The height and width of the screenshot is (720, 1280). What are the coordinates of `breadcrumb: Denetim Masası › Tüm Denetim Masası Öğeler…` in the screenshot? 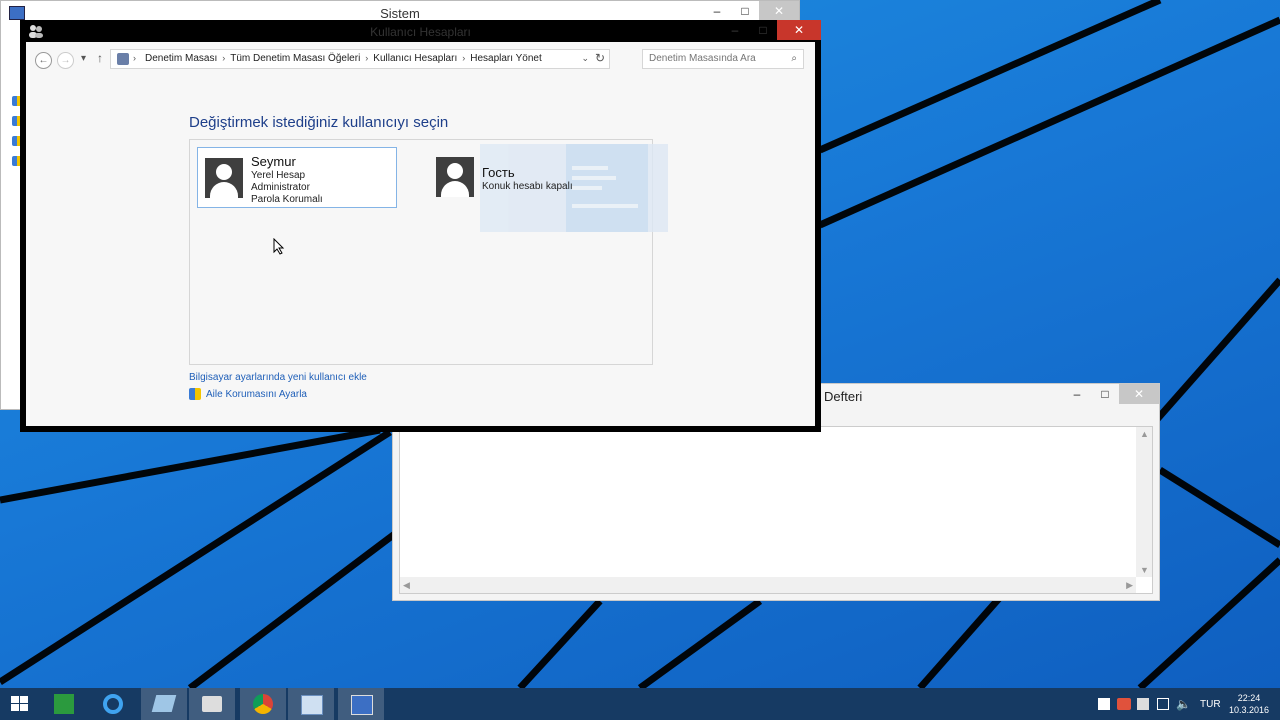 It's located at (346, 58).